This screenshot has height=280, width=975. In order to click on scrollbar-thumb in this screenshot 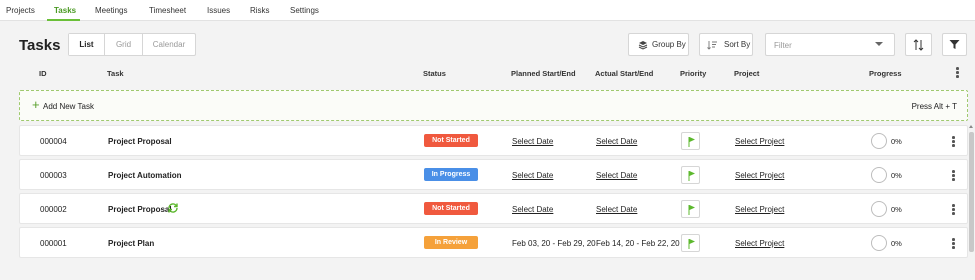, I will do `click(971, 192)`.